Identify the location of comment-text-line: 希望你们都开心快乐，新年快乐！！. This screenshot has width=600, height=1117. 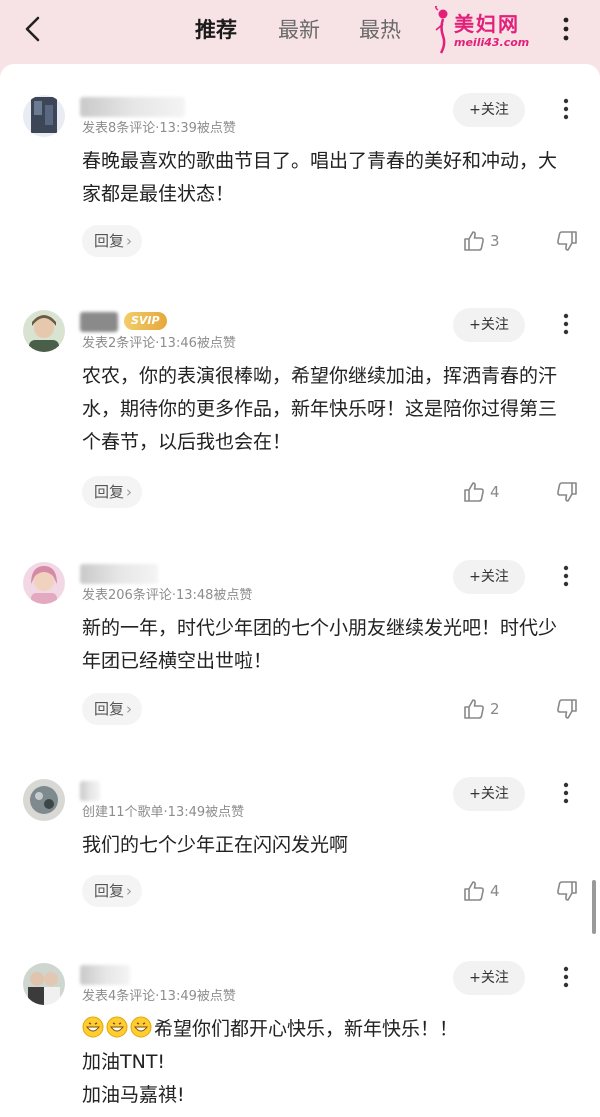
(306, 1029).